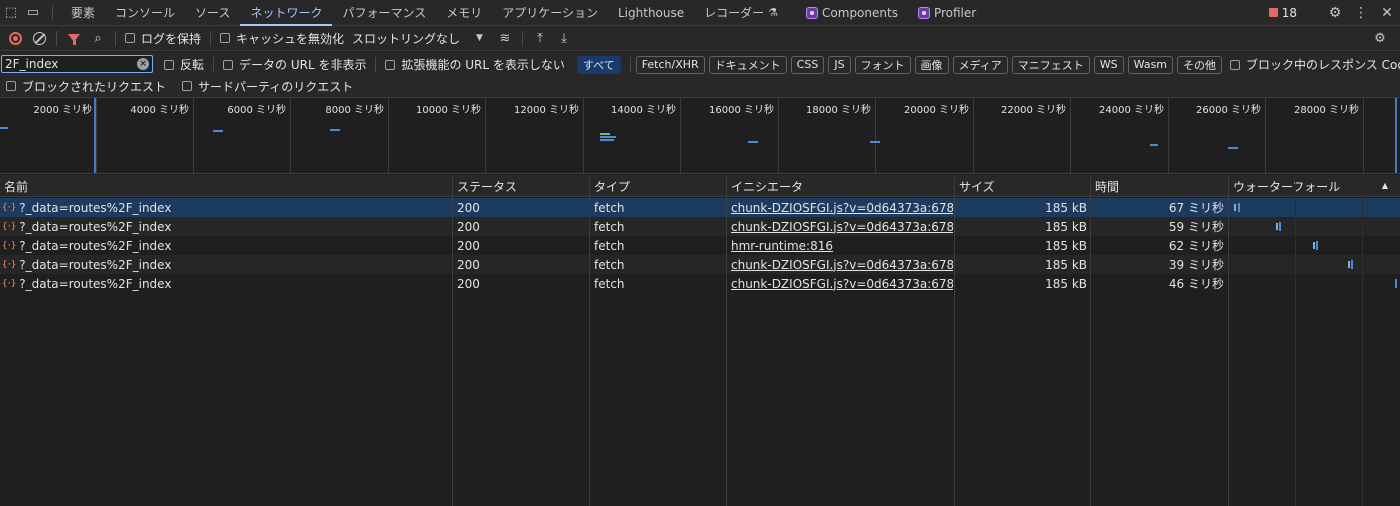  I want to click on invert-checkbox: 反転, so click(184, 64).